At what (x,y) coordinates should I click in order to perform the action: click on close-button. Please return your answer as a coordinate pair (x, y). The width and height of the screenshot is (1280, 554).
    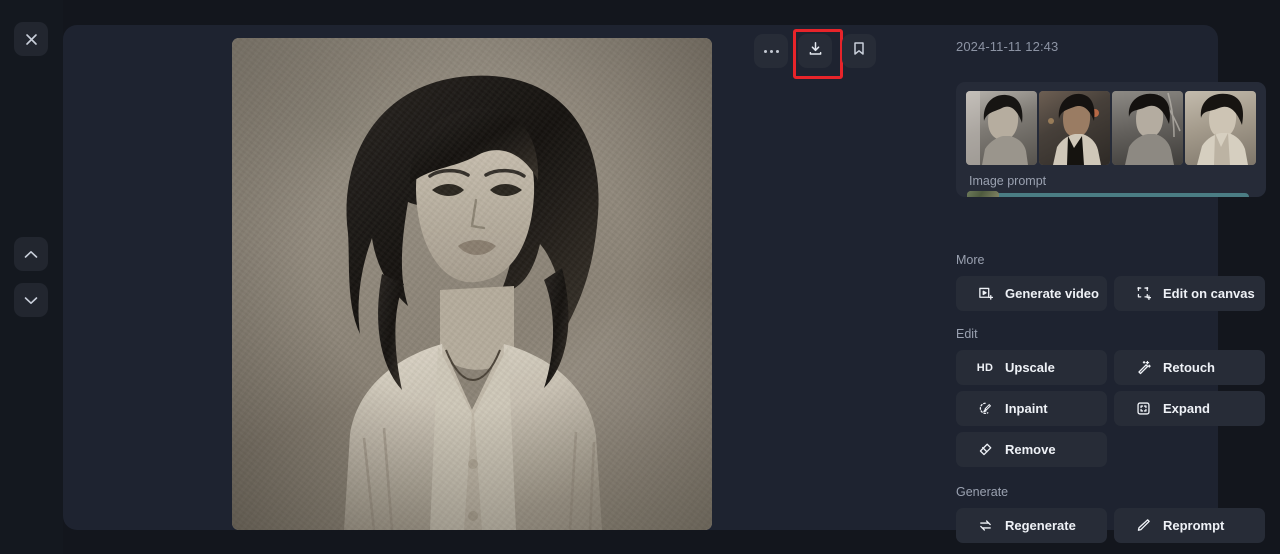
    Looking at the image, I should click on (31, 39).